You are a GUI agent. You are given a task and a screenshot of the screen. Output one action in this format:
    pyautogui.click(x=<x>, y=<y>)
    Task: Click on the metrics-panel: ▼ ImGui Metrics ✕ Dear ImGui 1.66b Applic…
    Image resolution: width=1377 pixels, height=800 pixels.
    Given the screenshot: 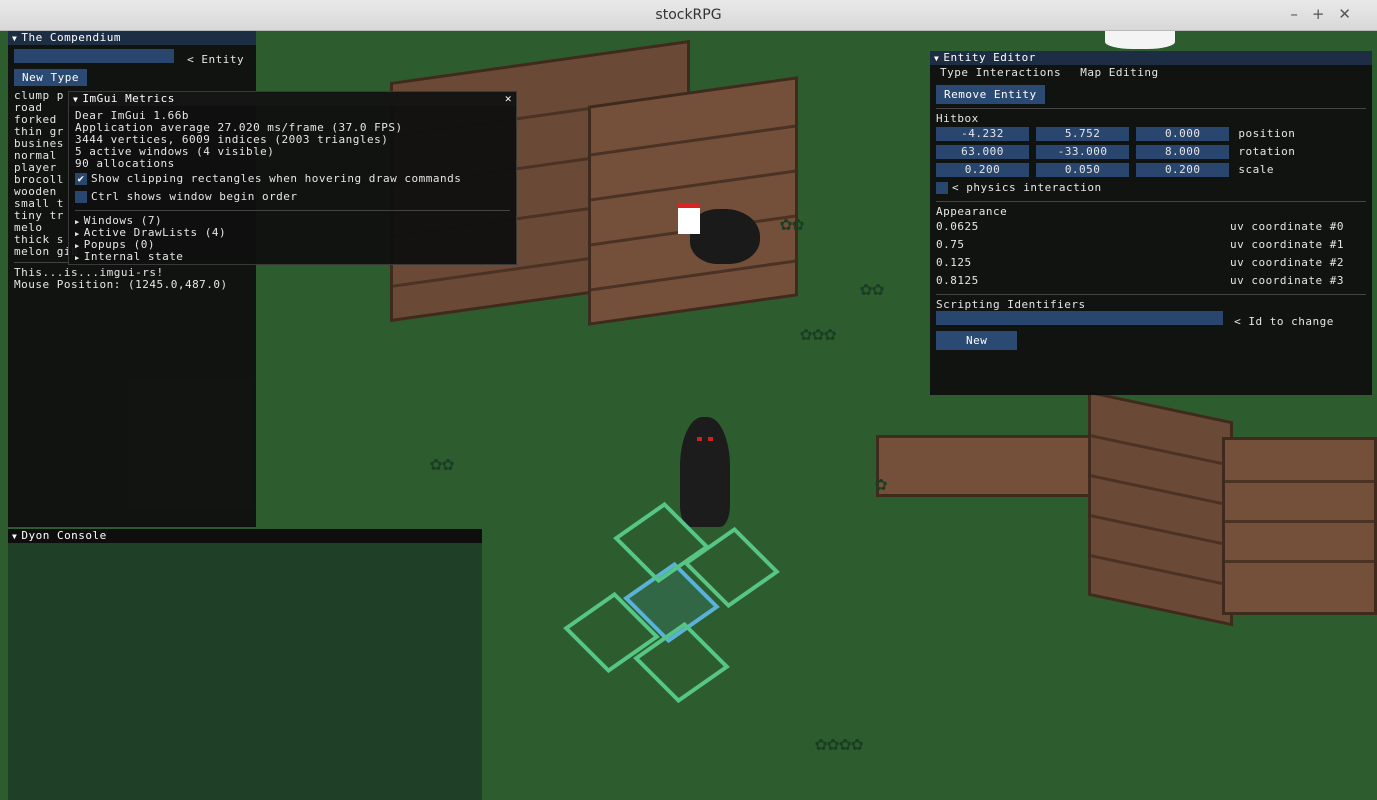 What is the action you would take?
    pyautogui.click(x=292, y=178)
    